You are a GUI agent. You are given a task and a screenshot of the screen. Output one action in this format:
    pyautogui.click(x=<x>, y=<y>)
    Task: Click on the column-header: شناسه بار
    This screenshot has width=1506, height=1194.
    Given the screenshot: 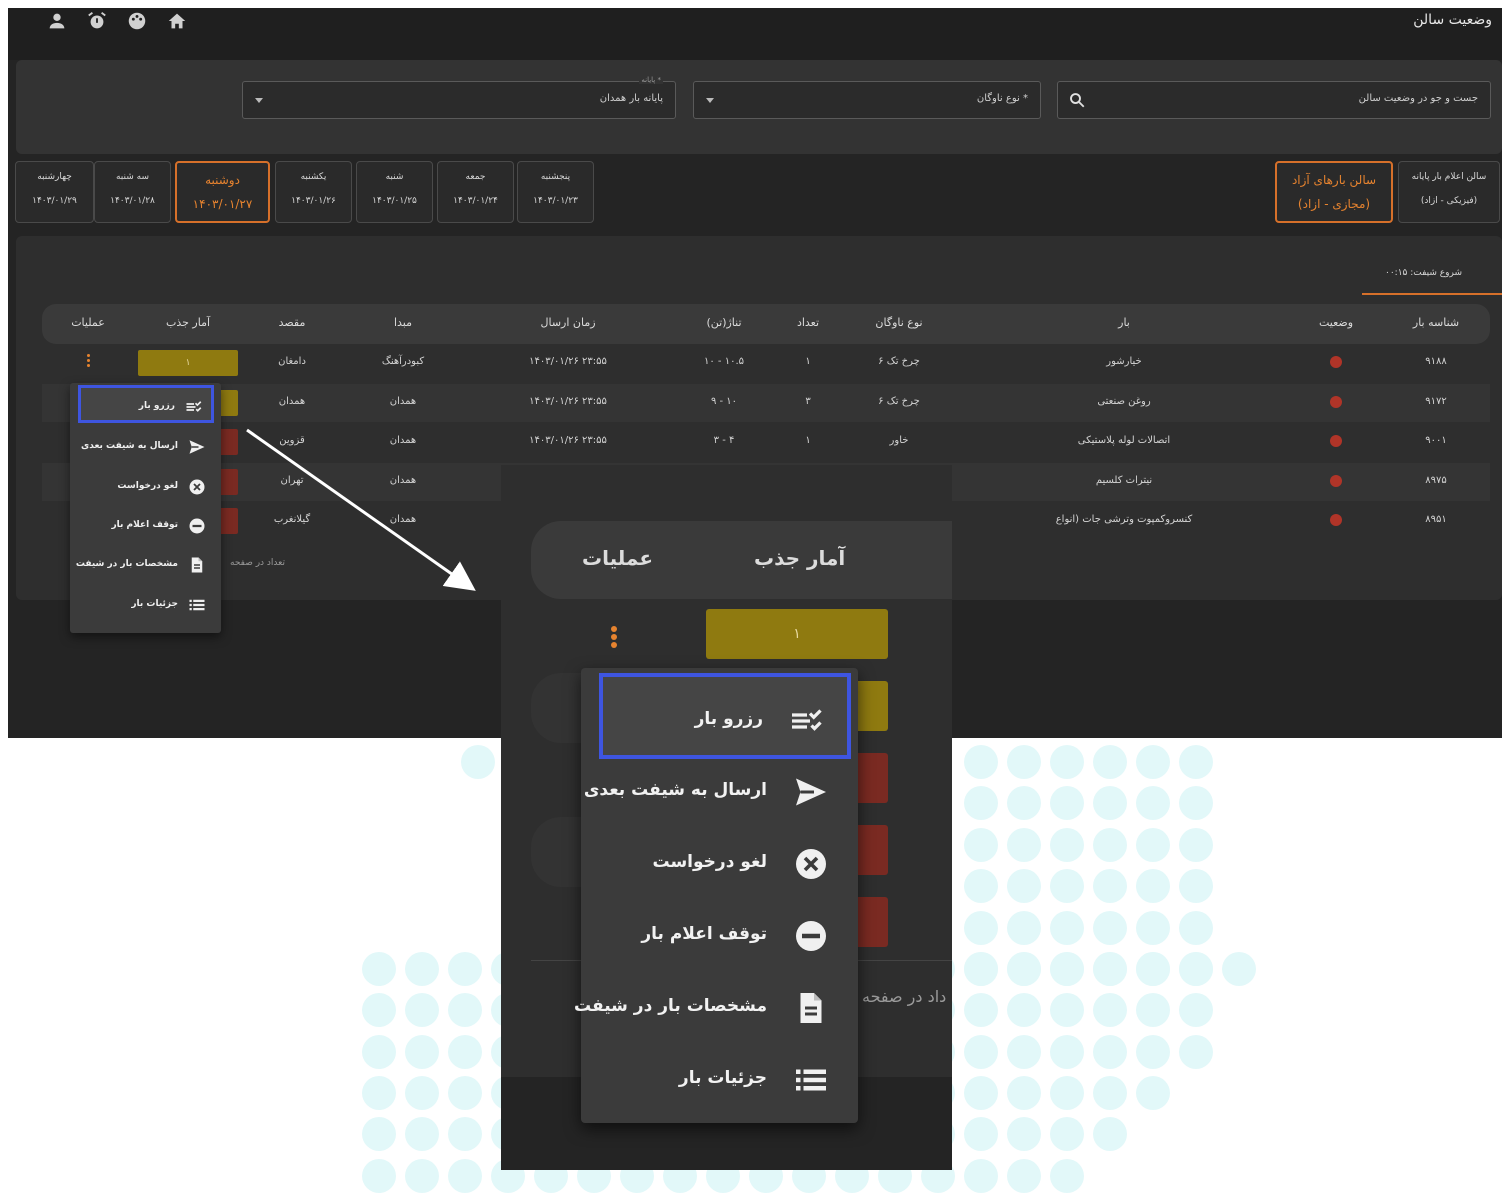 What is the action you would take?
    pyautogui.click(x=1436, y=322)
    